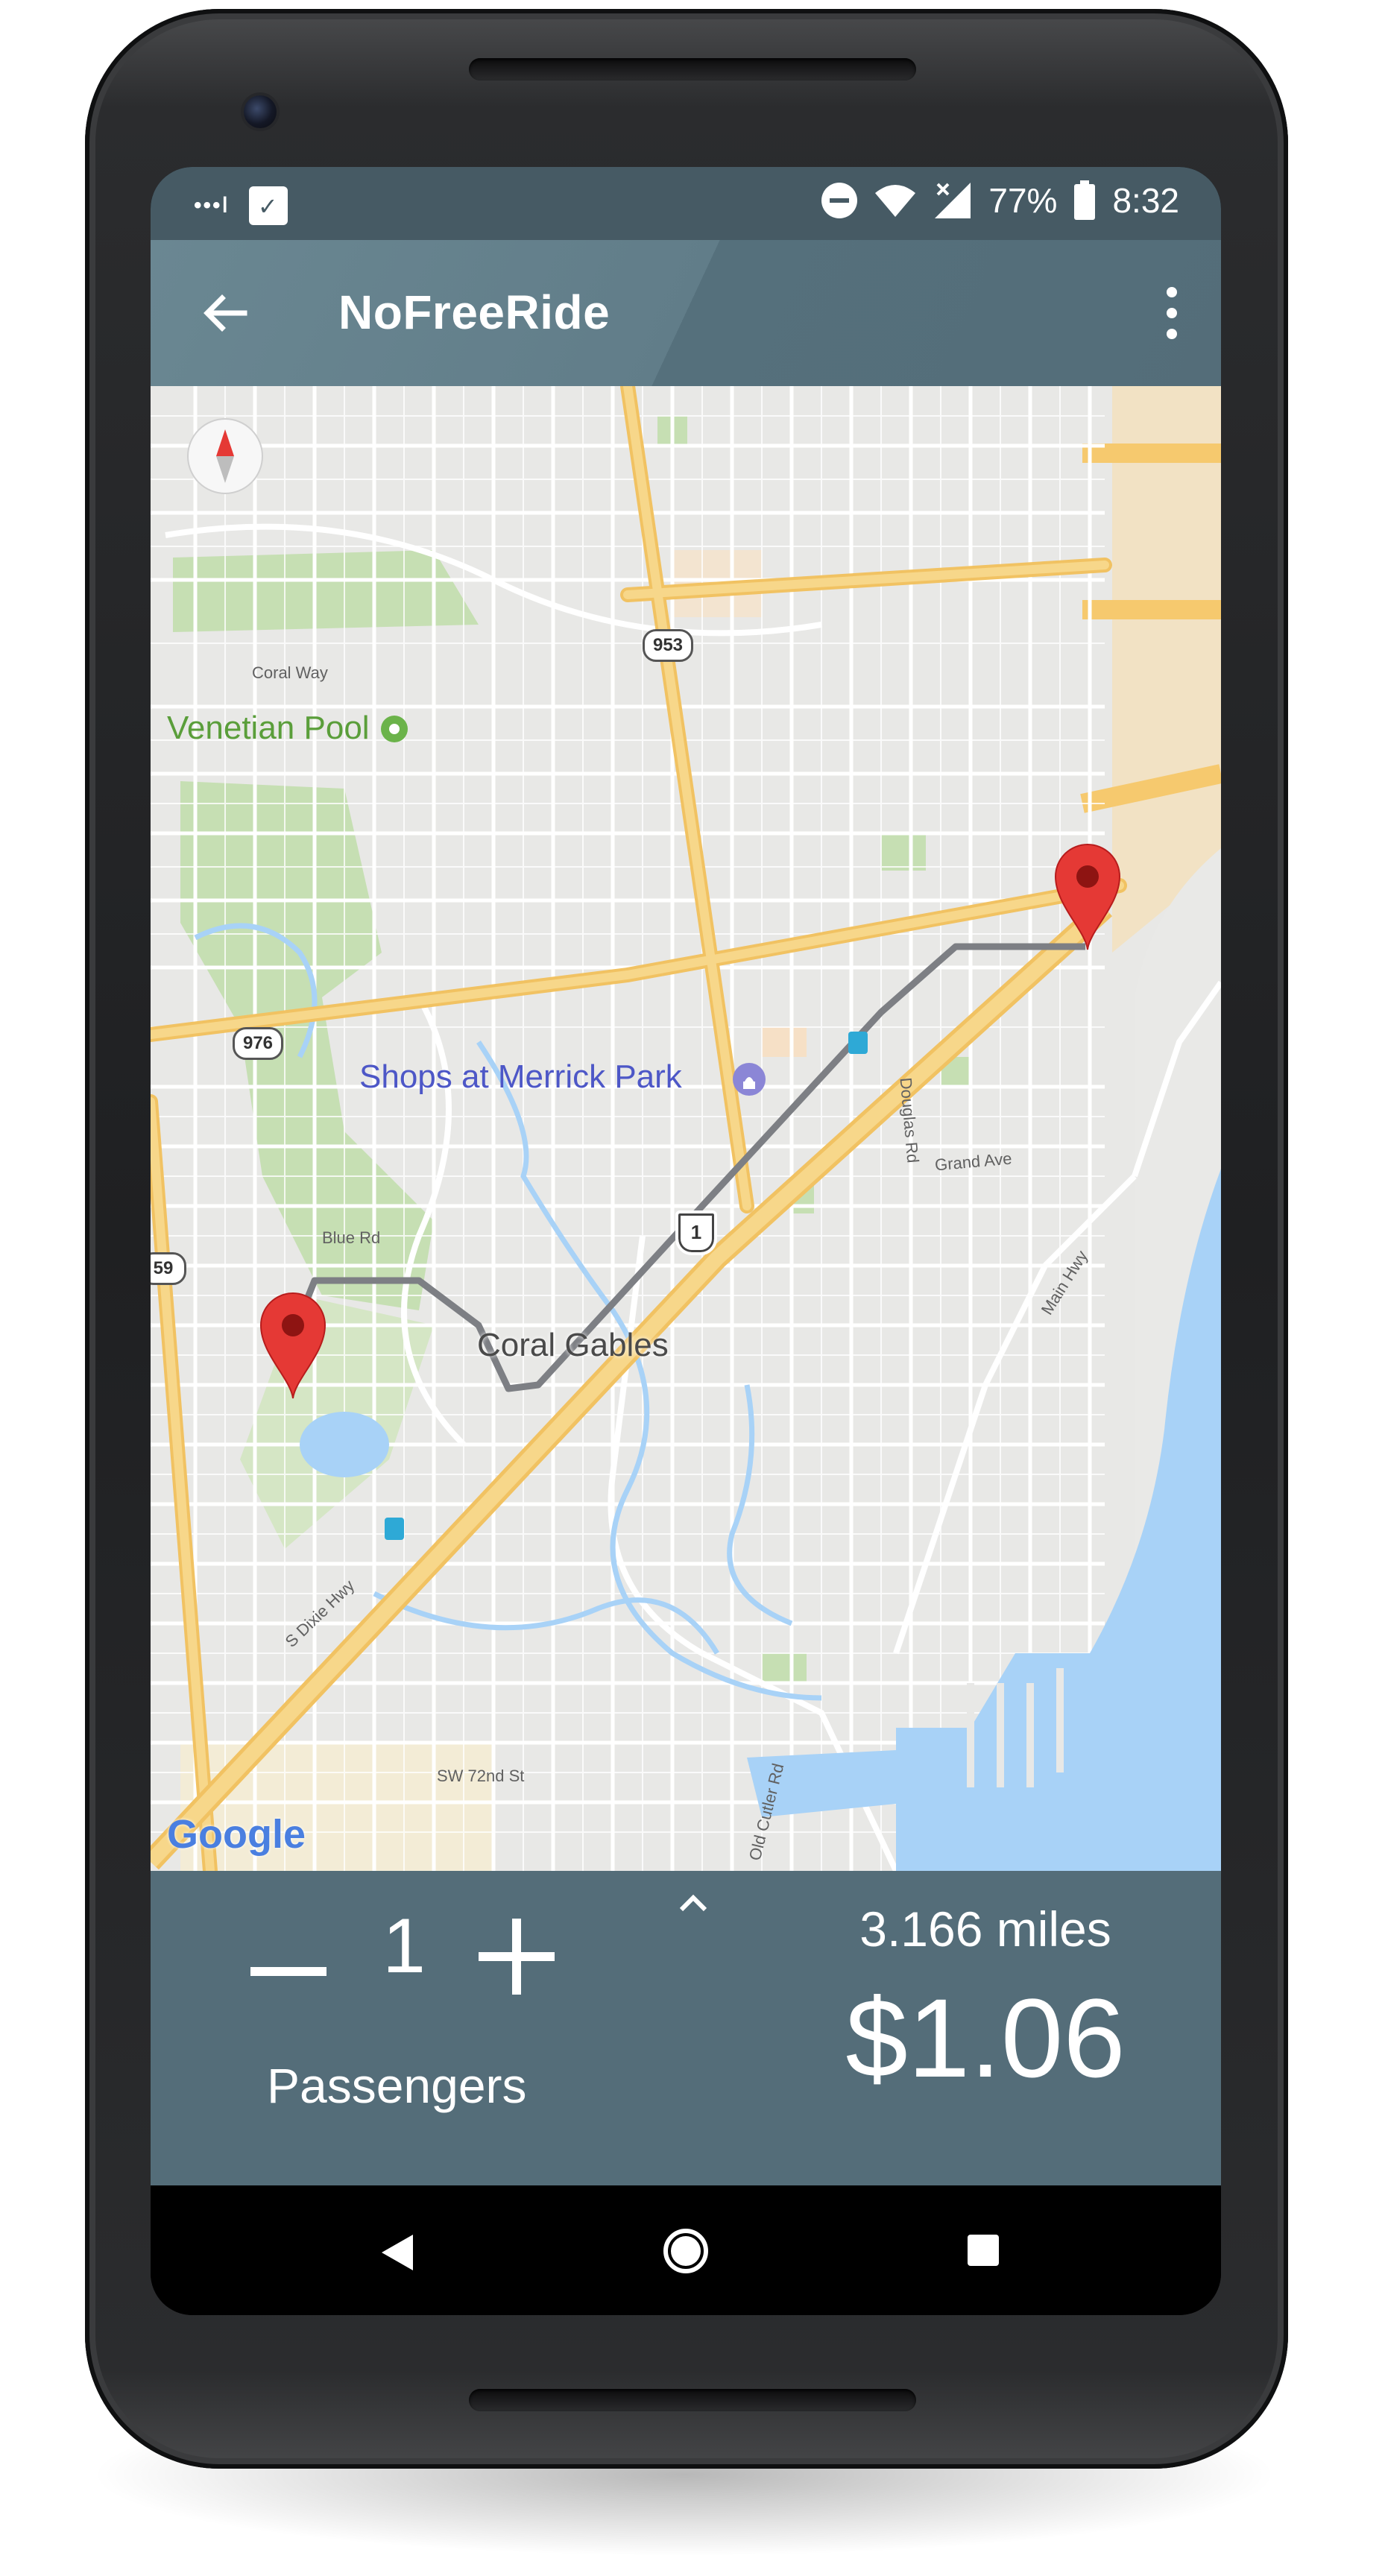 The height and width of the screenshot is (2576, 1385). I want to click on status-bar: •••ǀ 77% 8:32, so click(686, 203).